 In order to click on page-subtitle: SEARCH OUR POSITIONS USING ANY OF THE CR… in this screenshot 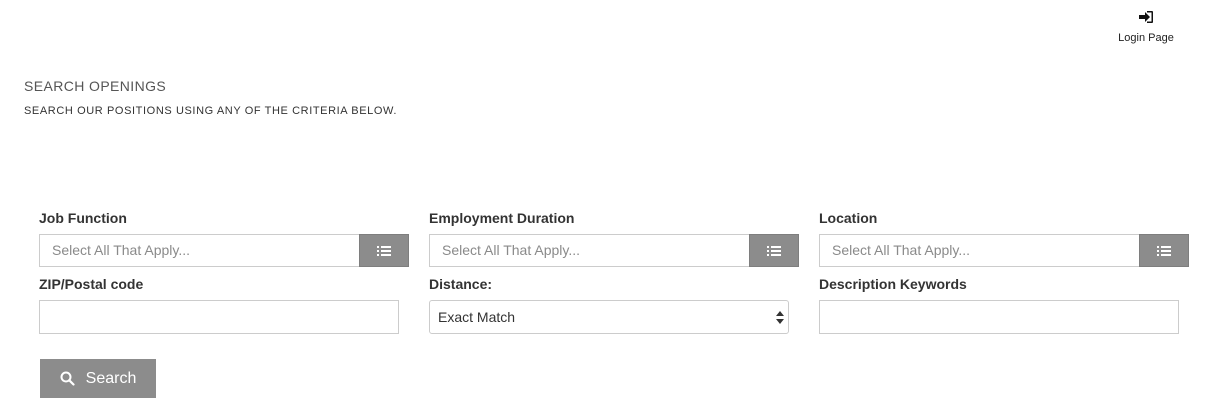, I will do `click(211, 111)`.